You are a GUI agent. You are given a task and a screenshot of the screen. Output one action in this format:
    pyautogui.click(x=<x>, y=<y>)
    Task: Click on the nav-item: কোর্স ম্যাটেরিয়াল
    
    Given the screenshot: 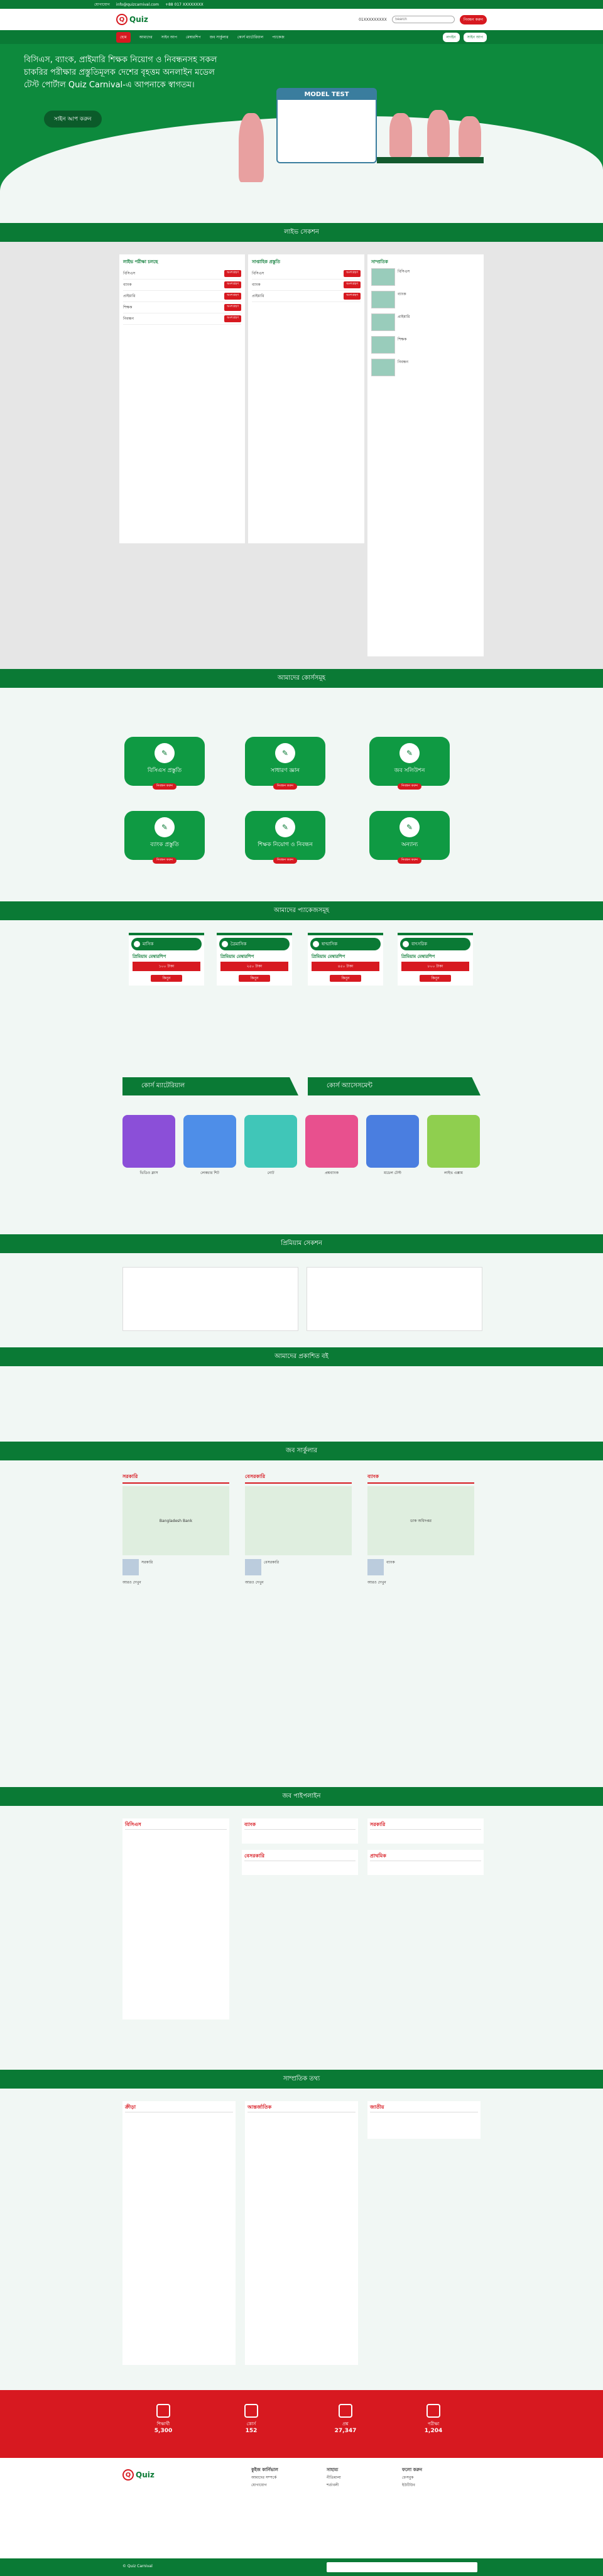 What is the action you would take?
    pyautogui.click(x=251, y=37)
    